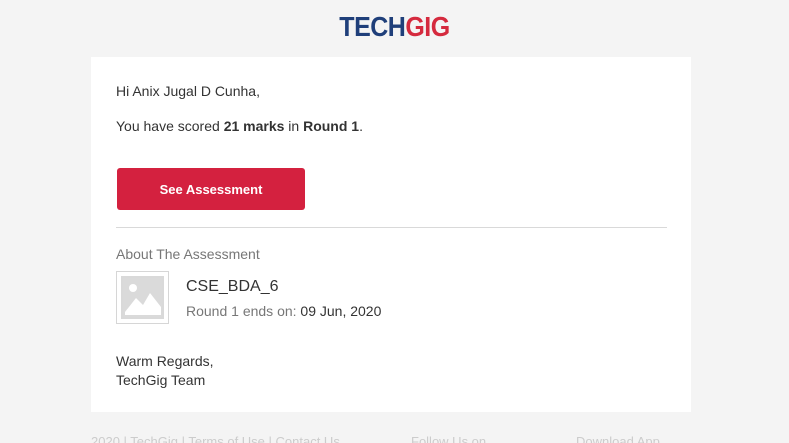 The image size is (789, 443). I want to click on image-placeholder-svg, so click(142, 297).